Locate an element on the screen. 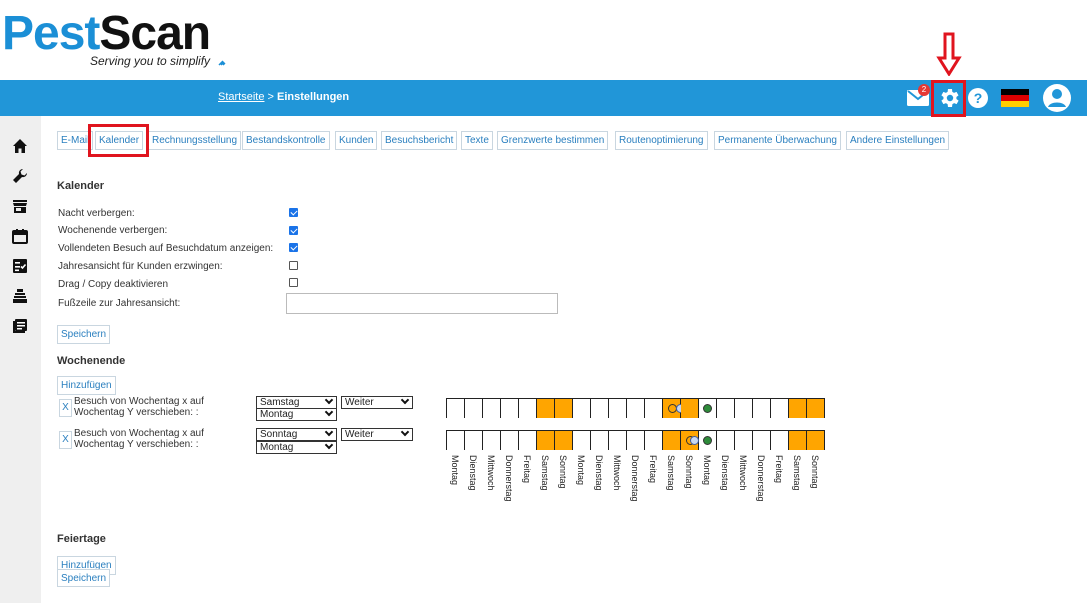 Image resolution: width=1087 pixels, height=603 pixels. sidebar-reports is located at coordinates (20, 326).